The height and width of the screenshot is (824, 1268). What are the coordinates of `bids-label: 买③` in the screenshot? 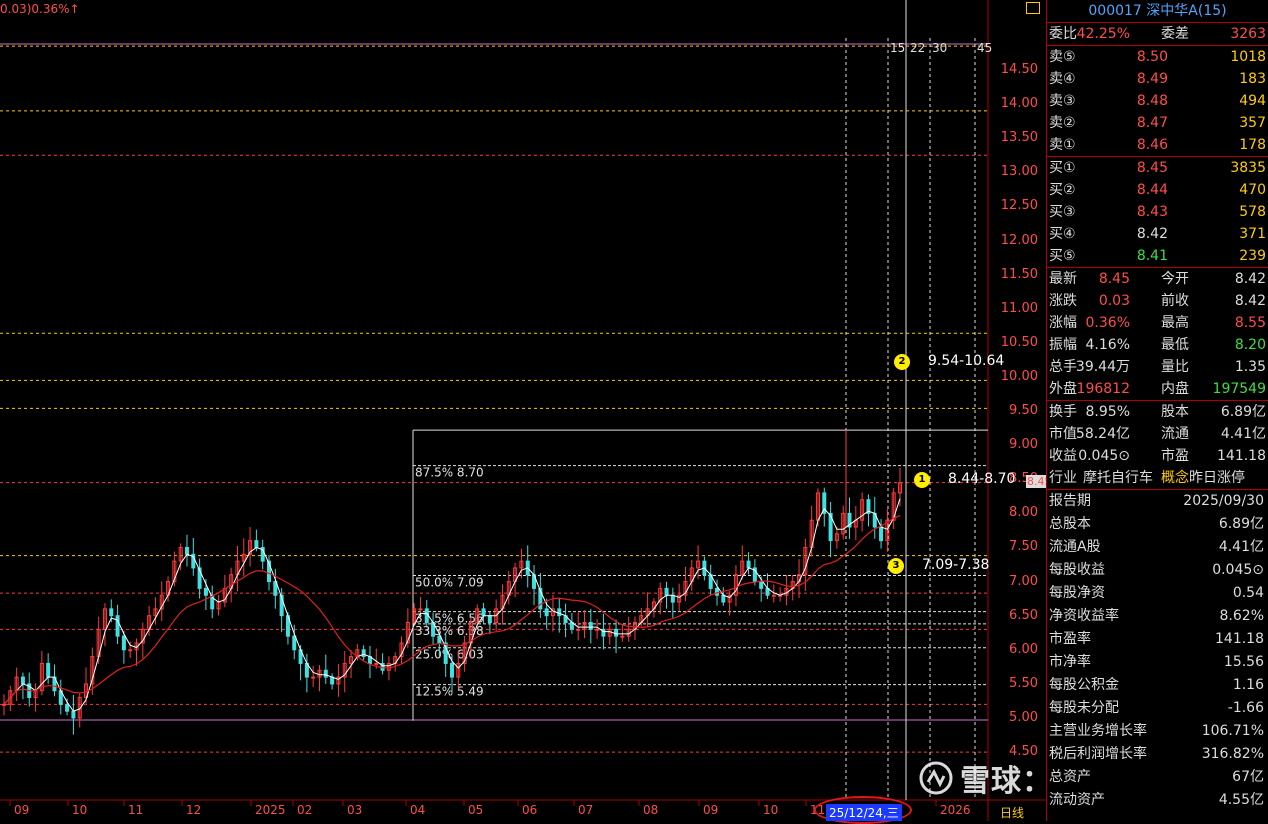 It's located at (1062, 212).